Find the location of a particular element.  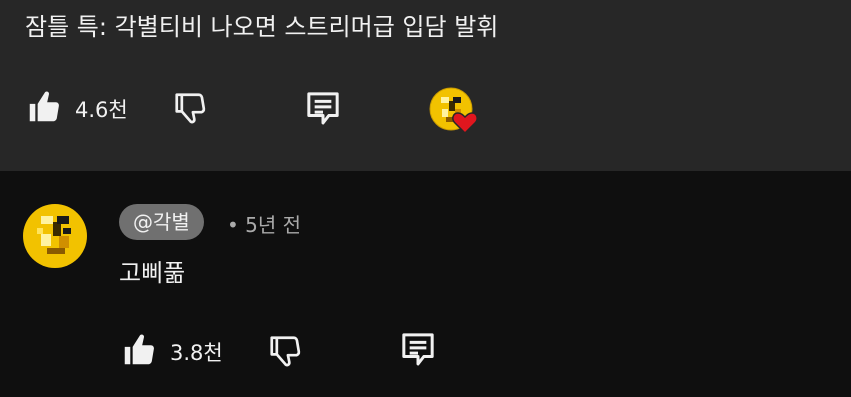

parent-dislike-group is located at coordinates (191, 111).